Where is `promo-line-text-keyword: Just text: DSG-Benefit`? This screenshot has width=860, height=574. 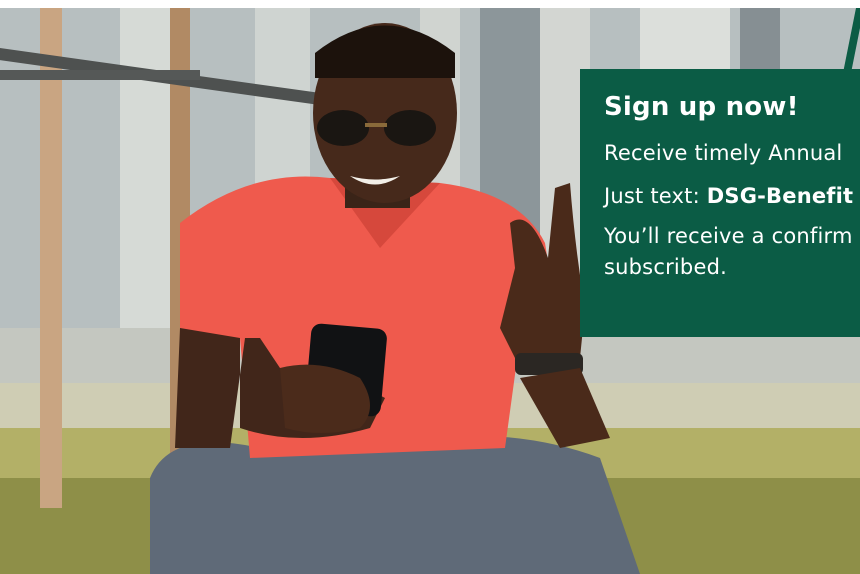
promo-line-text-keyword: Just text: DSG-Benefit is located at coordinates (732, 196).